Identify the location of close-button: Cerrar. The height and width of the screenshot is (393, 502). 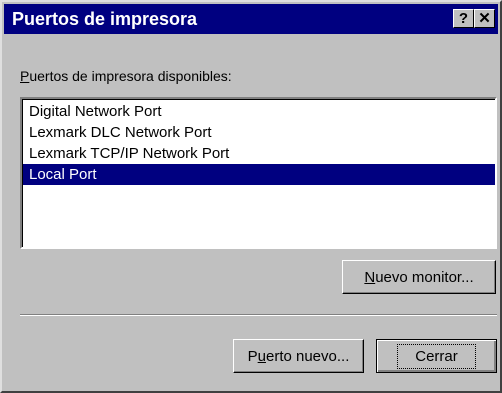
(436, 356).